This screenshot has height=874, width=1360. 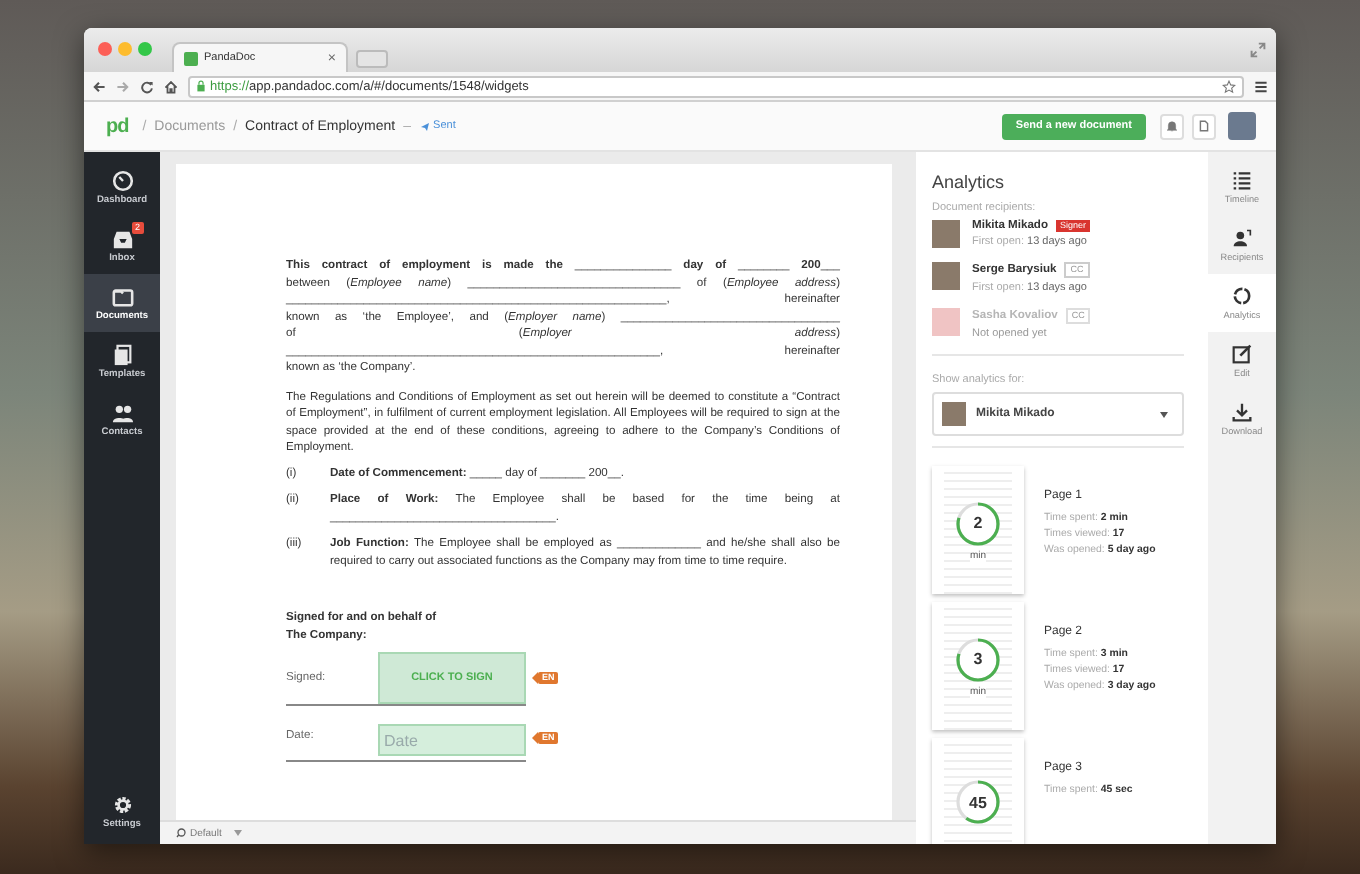 What do you see at coordinates (1258, 50) in the screenshot?
I see `fullscreen-icon` at bounding box center [1258, 50].